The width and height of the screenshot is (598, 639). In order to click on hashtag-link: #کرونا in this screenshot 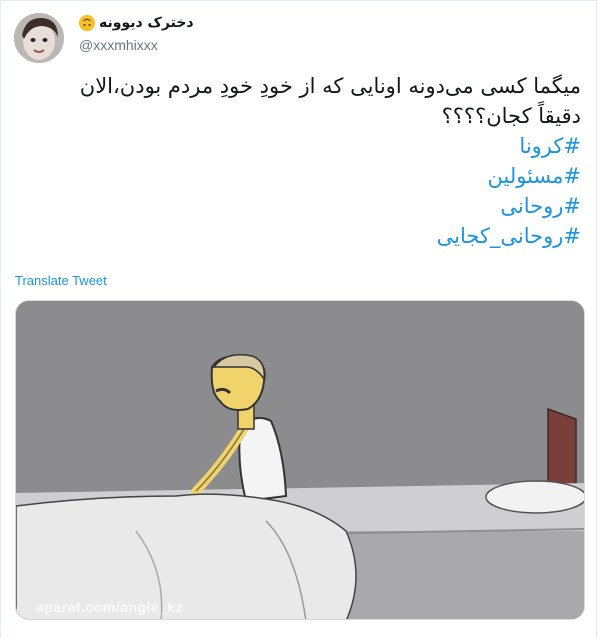, I will do `click(301, 146)`.